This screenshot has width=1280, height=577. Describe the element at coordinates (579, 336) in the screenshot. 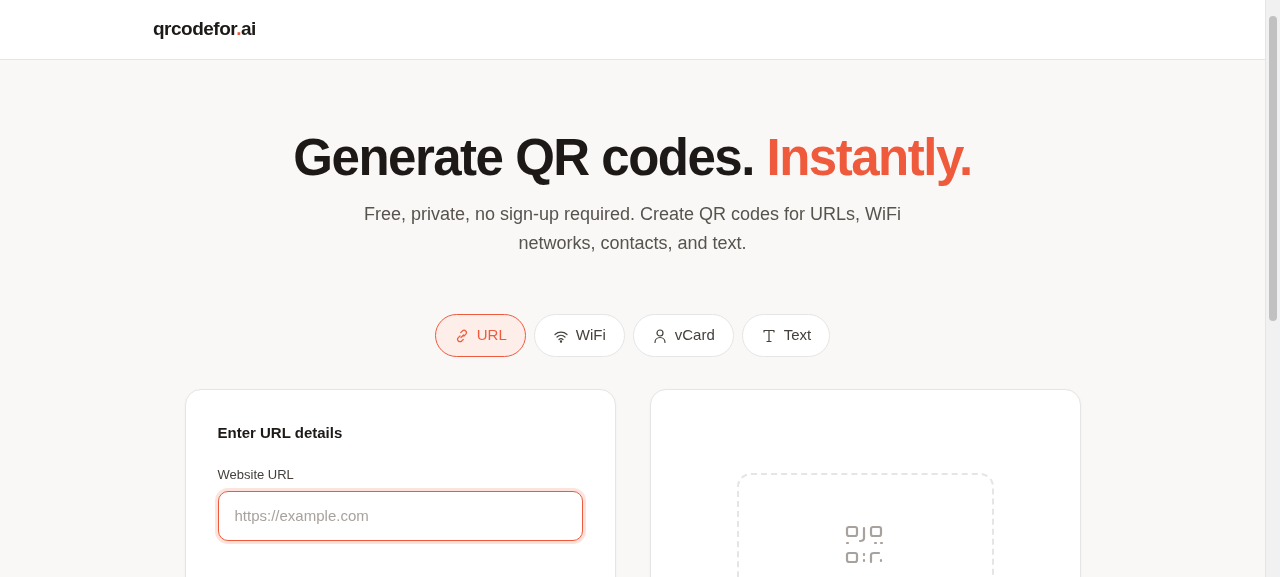

I see `tab: WiFi` at that location.